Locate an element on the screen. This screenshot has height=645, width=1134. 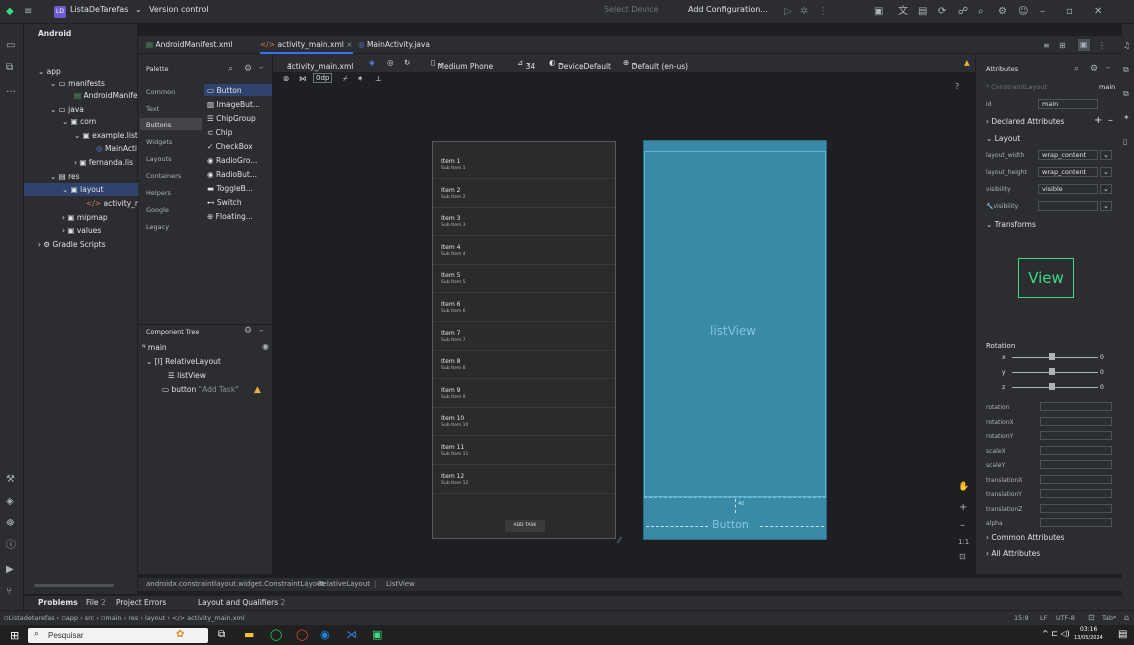
tree-node-listview: ☰ listView is located at coordinates (187, 375).